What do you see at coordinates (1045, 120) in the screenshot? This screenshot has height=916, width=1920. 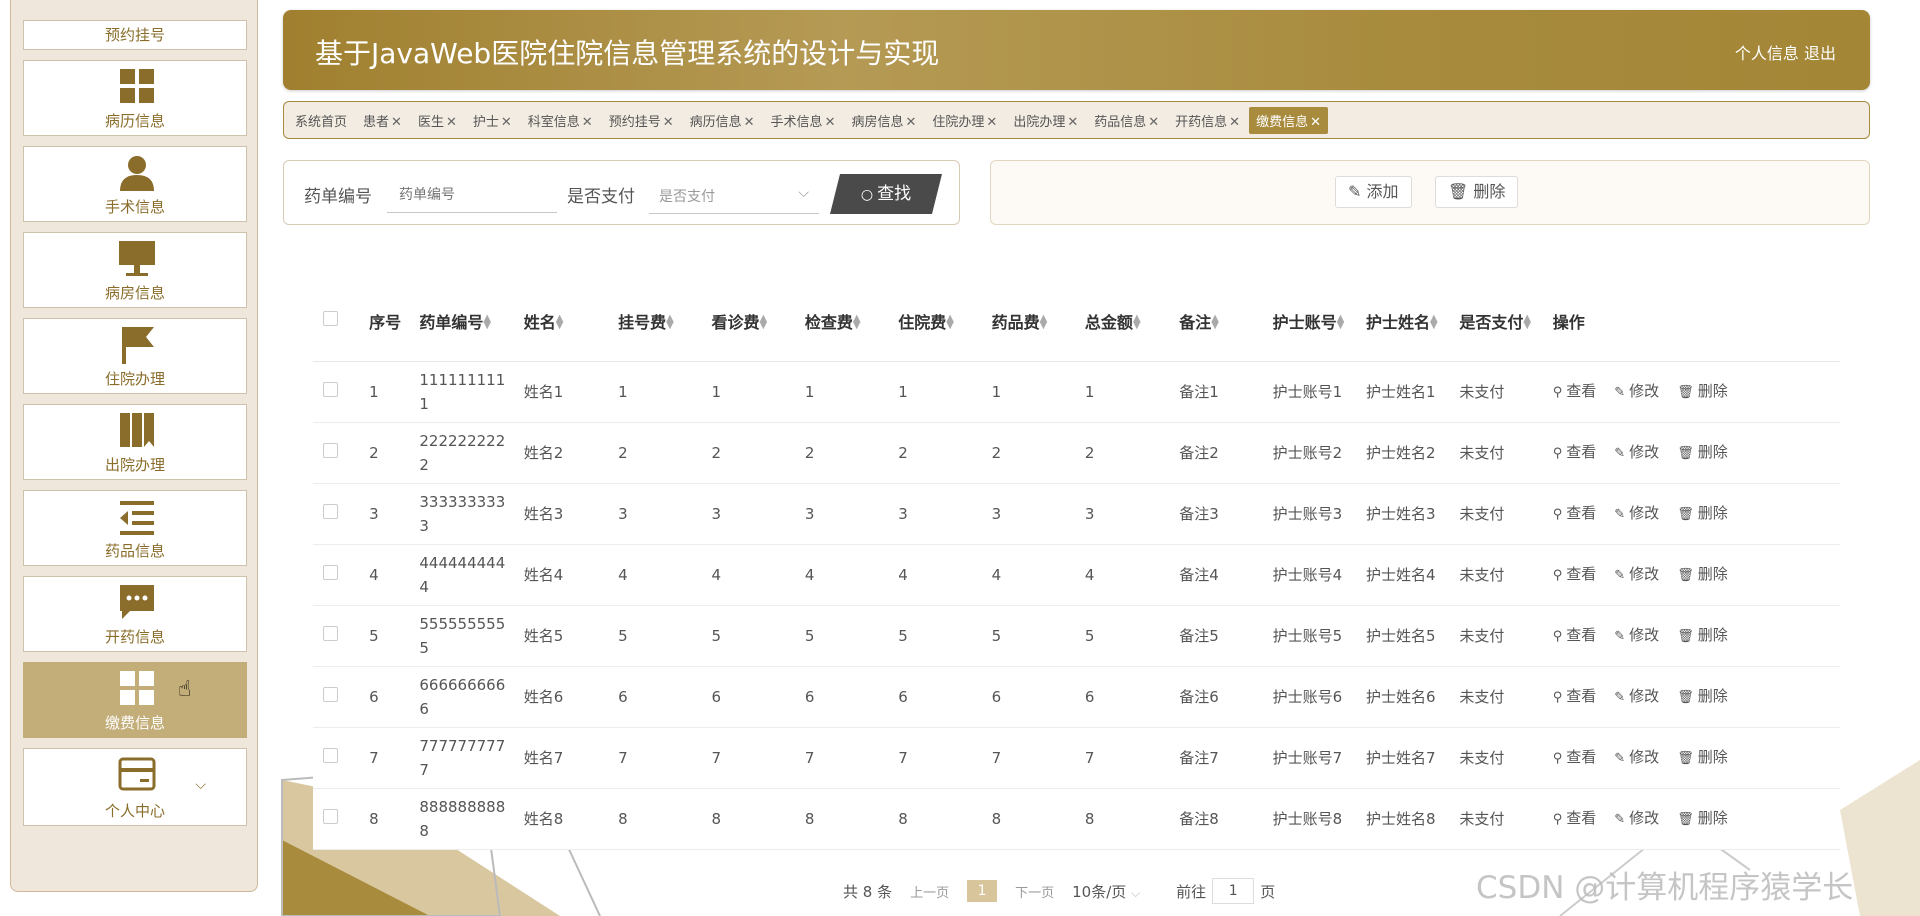 I see `tab-item: 出院办理 ✕` at bounding box center [1045, 120].